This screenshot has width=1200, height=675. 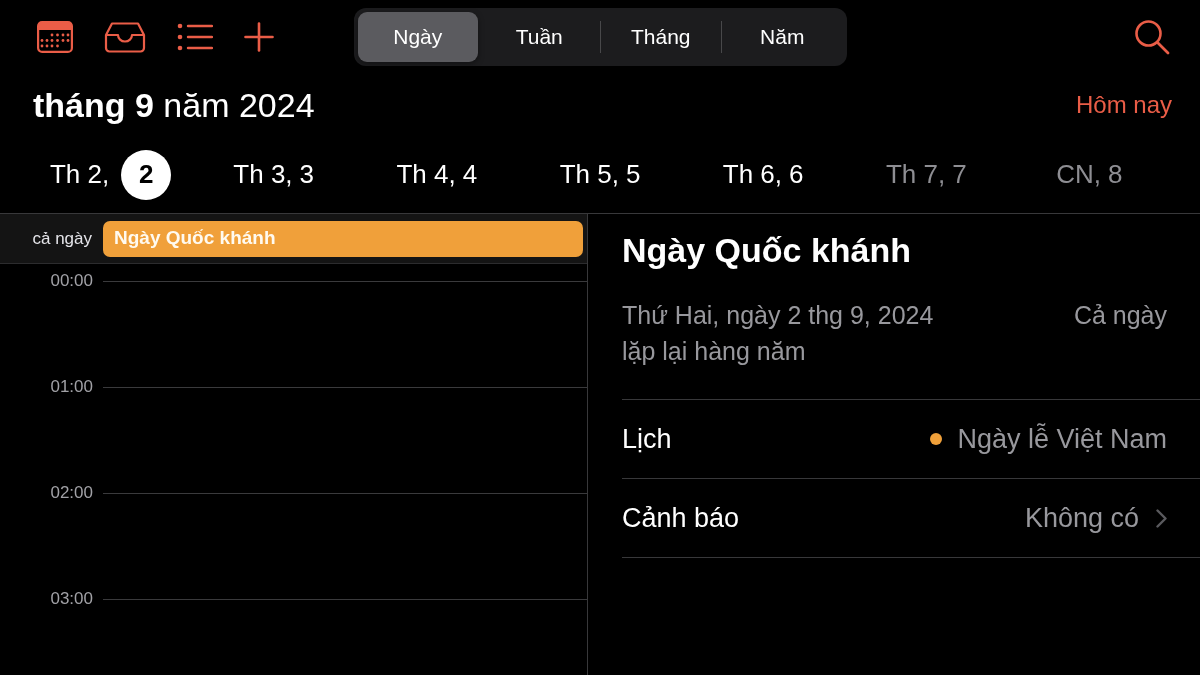 What do you see at coordinates (1161, 518) in the screenshot?
I see `chevron-right-icon` at bounding box center [1161, 518].